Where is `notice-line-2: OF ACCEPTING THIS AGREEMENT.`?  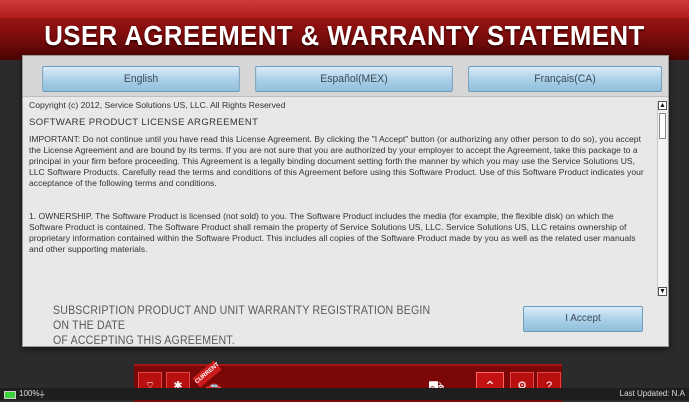 notice-line-2: OF ACCEPTING THIS AGREEMENT. is located at coordinates (144, 341).